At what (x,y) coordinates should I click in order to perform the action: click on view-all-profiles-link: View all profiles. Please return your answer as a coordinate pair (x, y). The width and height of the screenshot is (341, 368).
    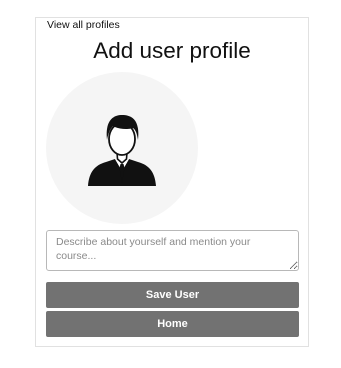
    Looking at the image, I should click on (83, 25).